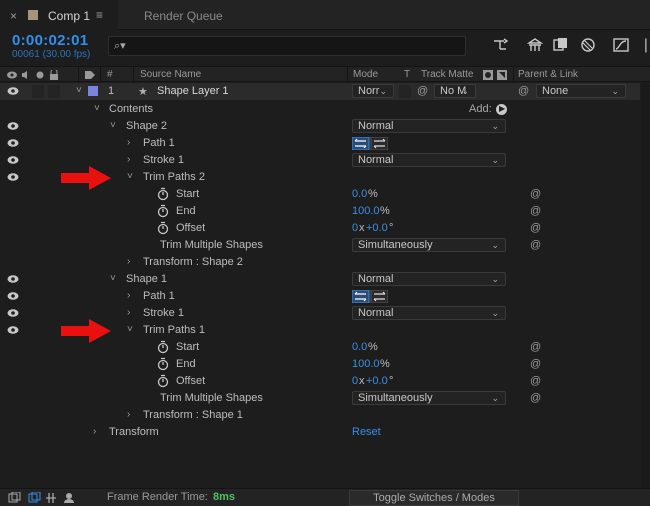 The height and width of the screenshot is (506, 650). What do you see at coordinates (193, 415) in the screenshot?
I see `transform-shape-label: Transform : Shape 1` at bounding box center [193, 415].